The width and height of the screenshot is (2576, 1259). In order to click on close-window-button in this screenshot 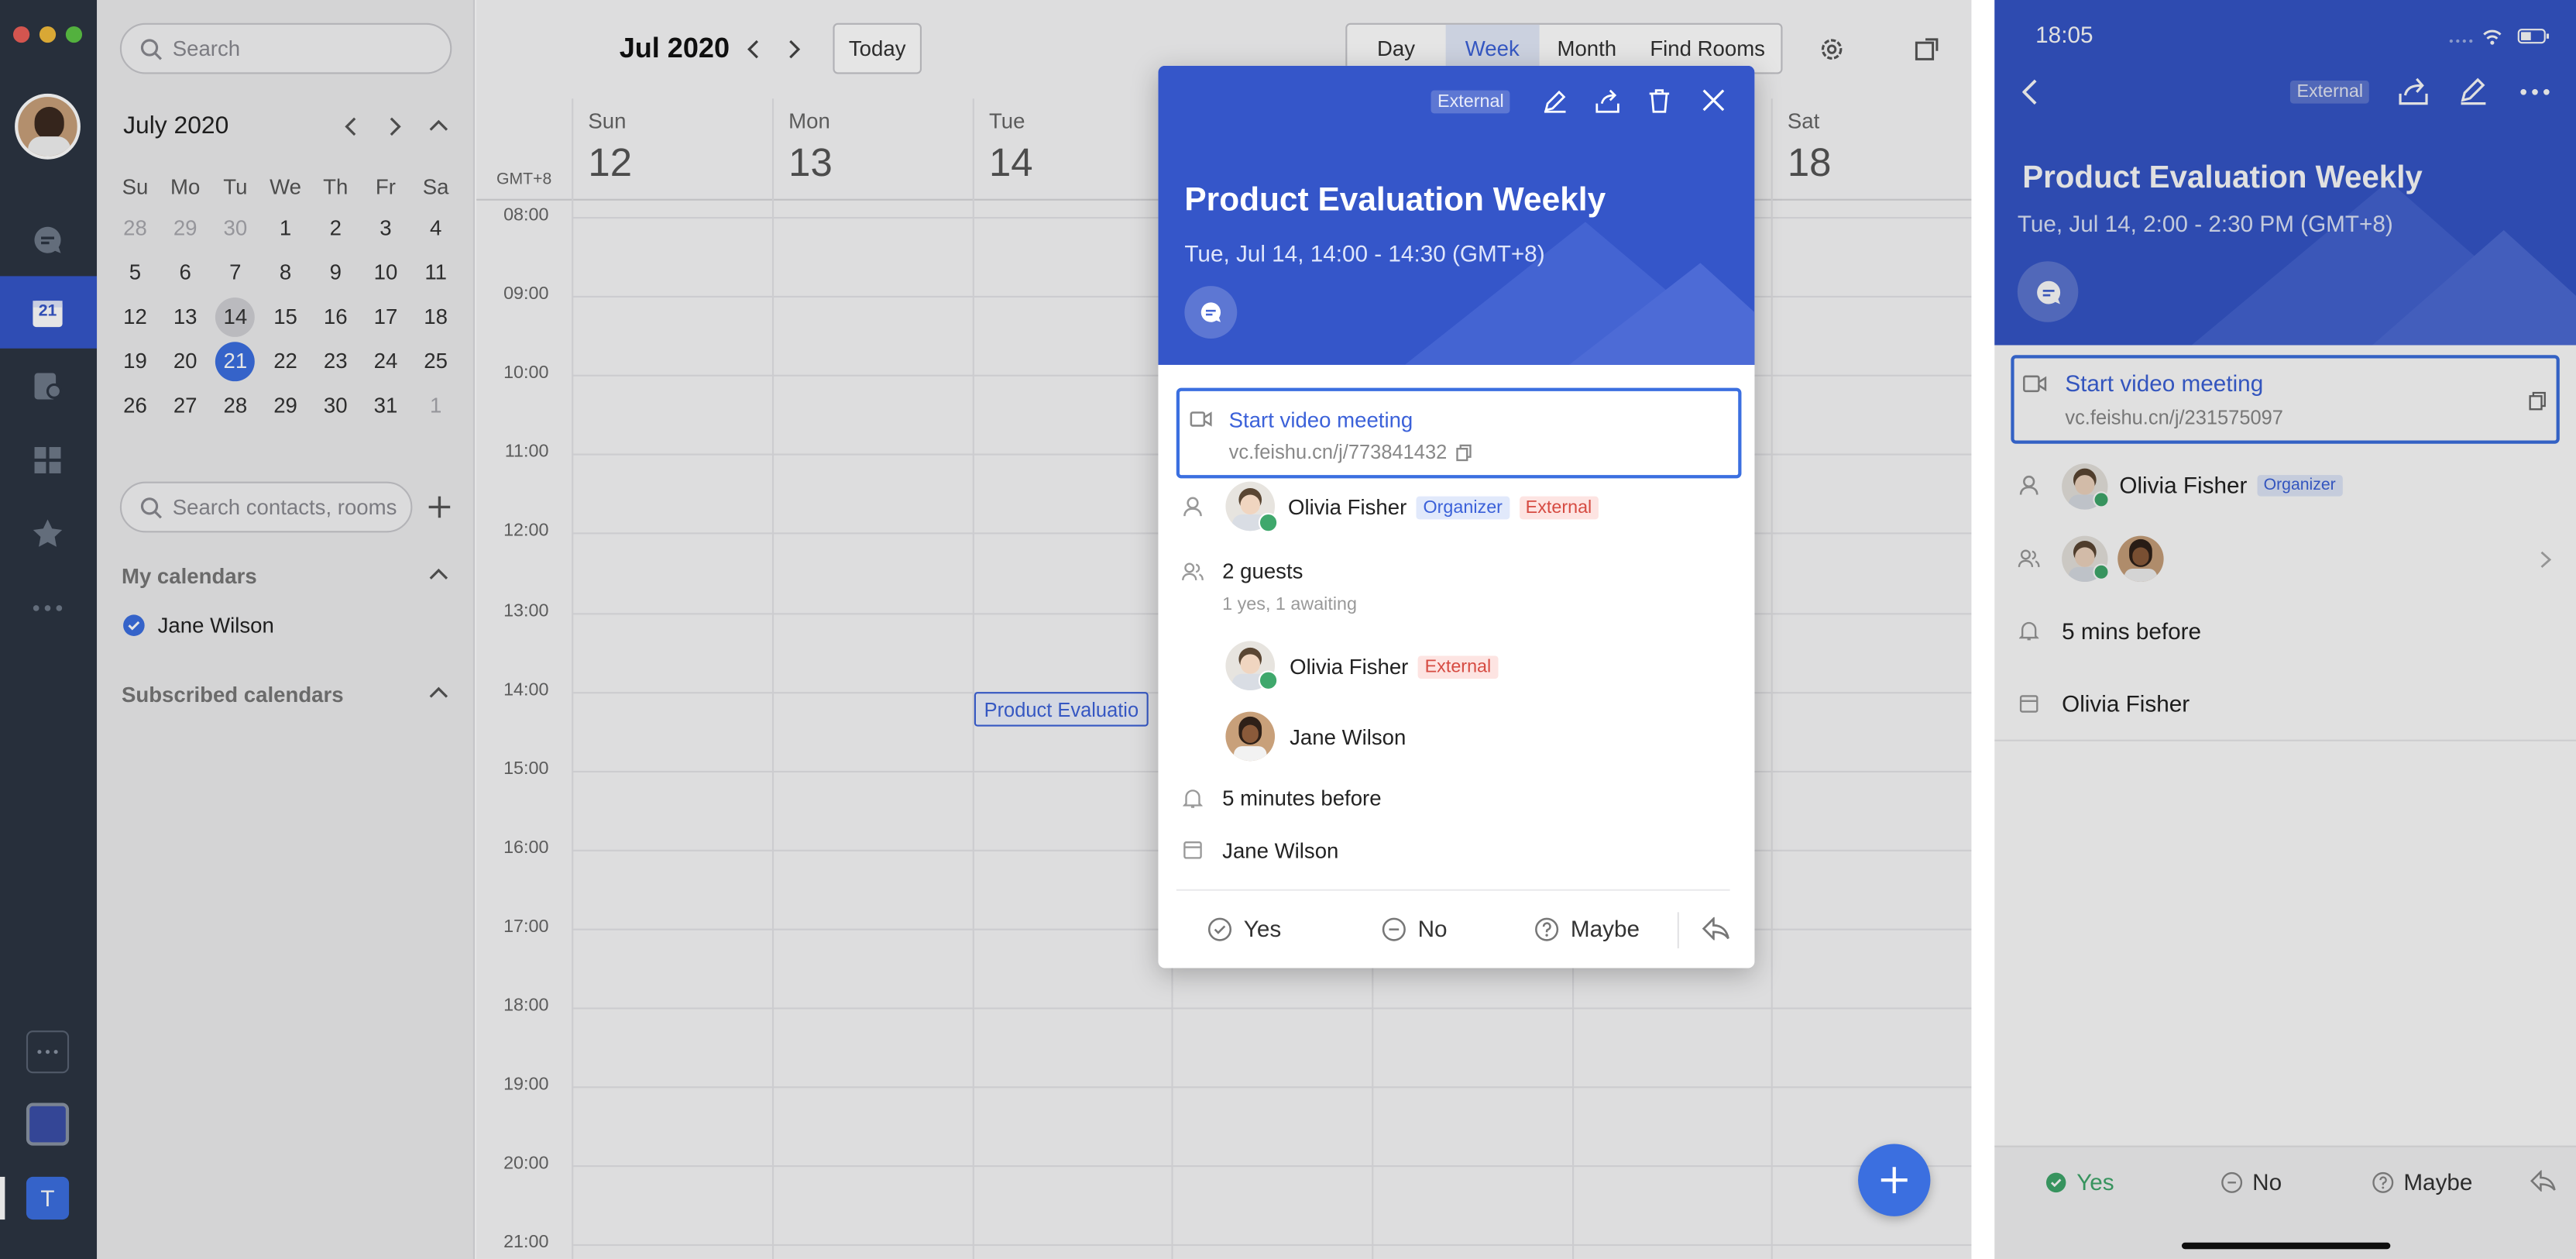, I will do `click(21, 34)`.